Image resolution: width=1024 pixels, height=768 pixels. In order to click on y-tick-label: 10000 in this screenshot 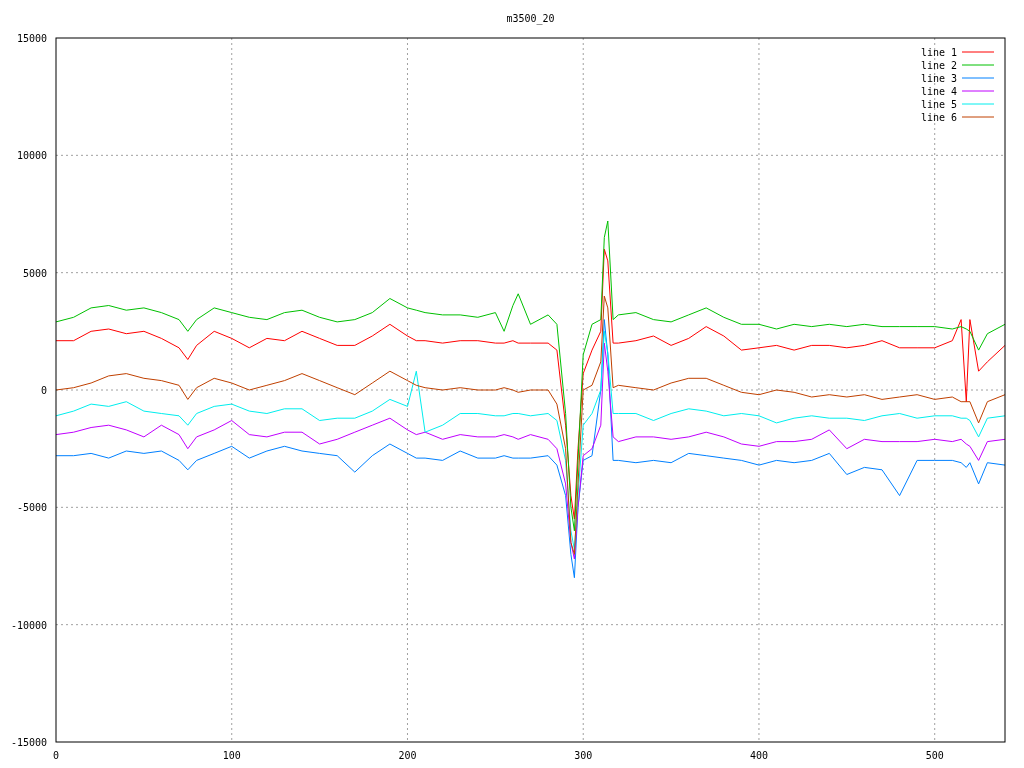, I will do `click(31, 156)`.